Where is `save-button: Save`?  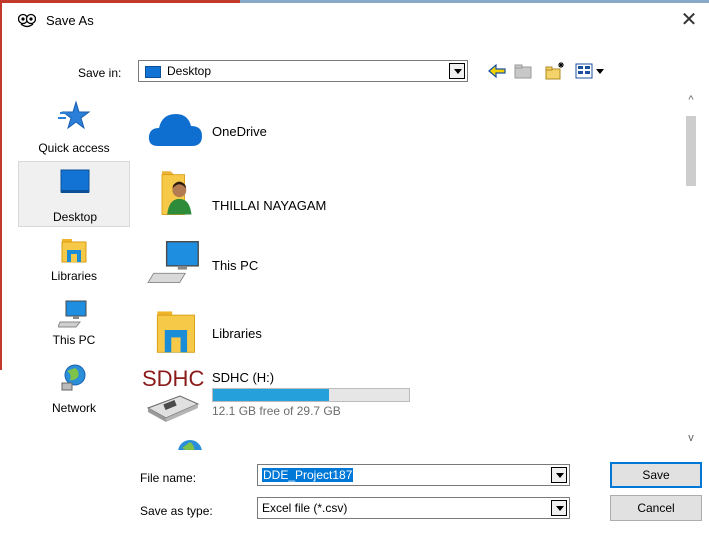
save-button: Save is located at coordinates (656, 475).